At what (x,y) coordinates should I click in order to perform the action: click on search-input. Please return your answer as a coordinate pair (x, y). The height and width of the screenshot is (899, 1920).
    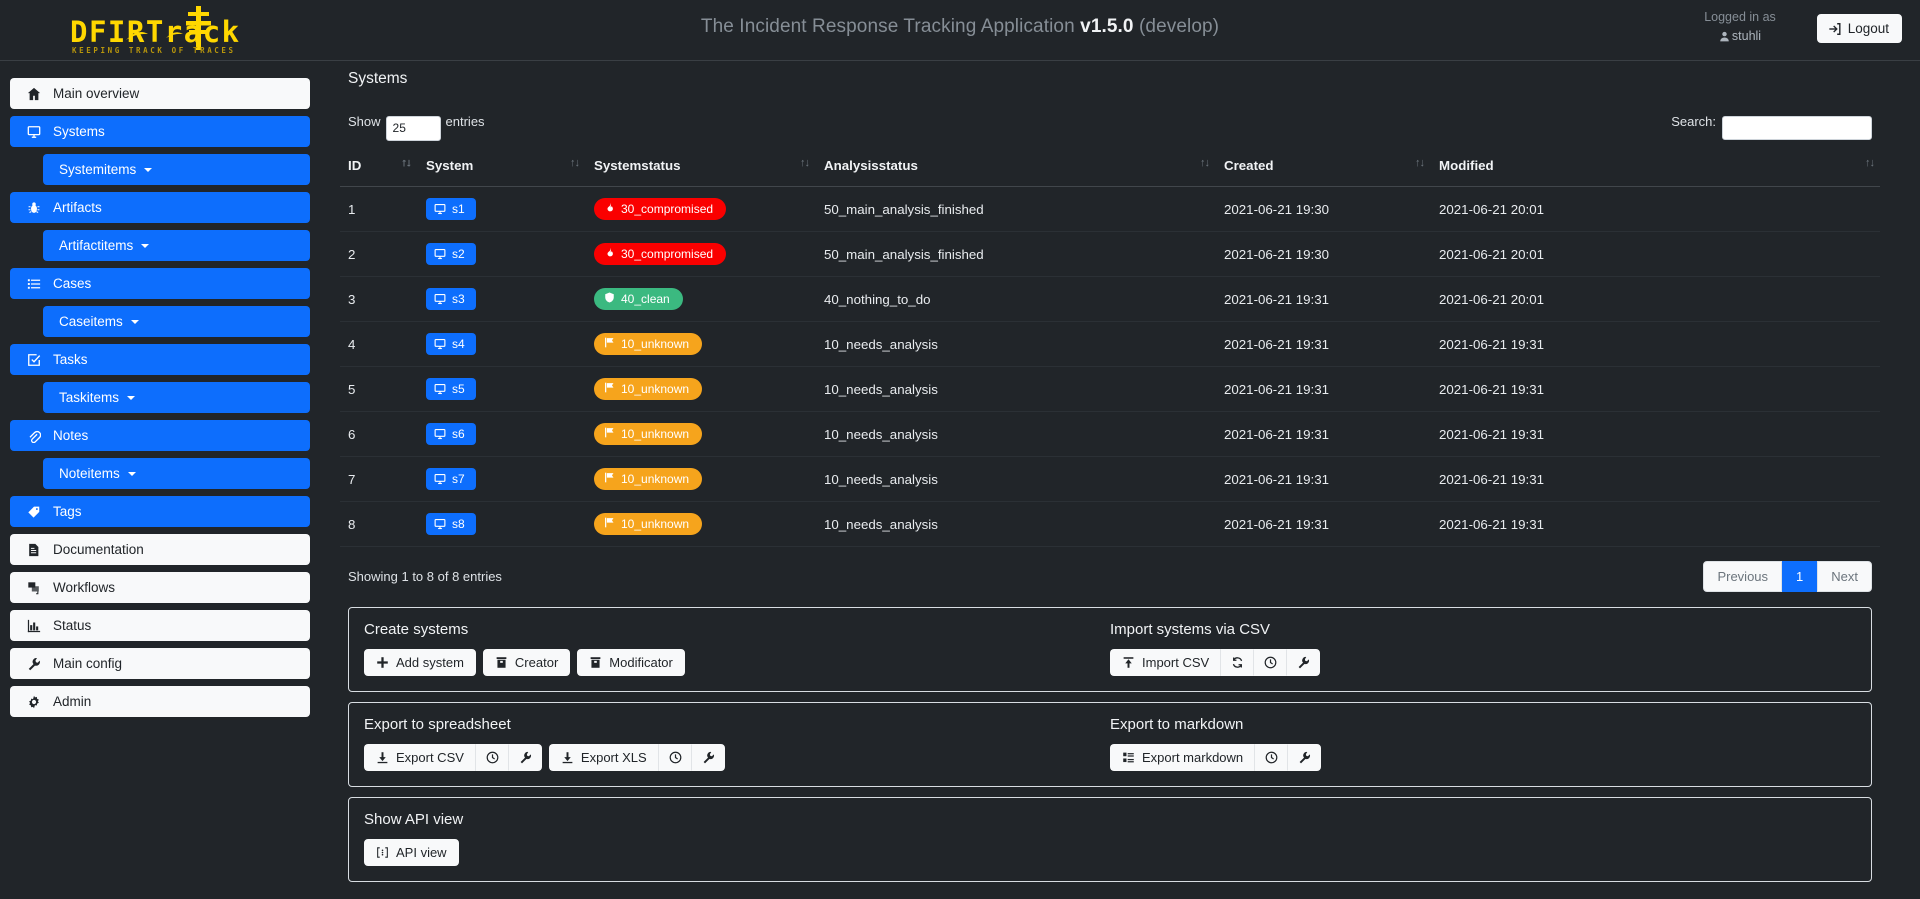
    Looking at the image, I should click on (1797, 128).